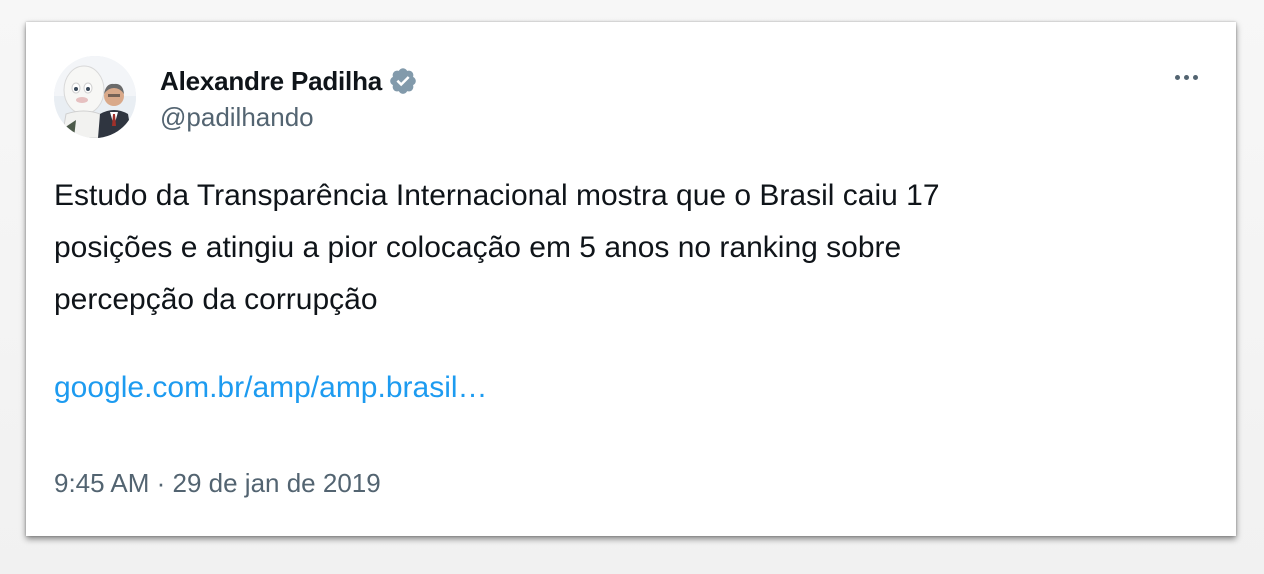  What do you see at coordinates (276, 483) in the screenshot?
I see `tweet-date: 29 de jan de 2019` at bounding box center [276, 483].